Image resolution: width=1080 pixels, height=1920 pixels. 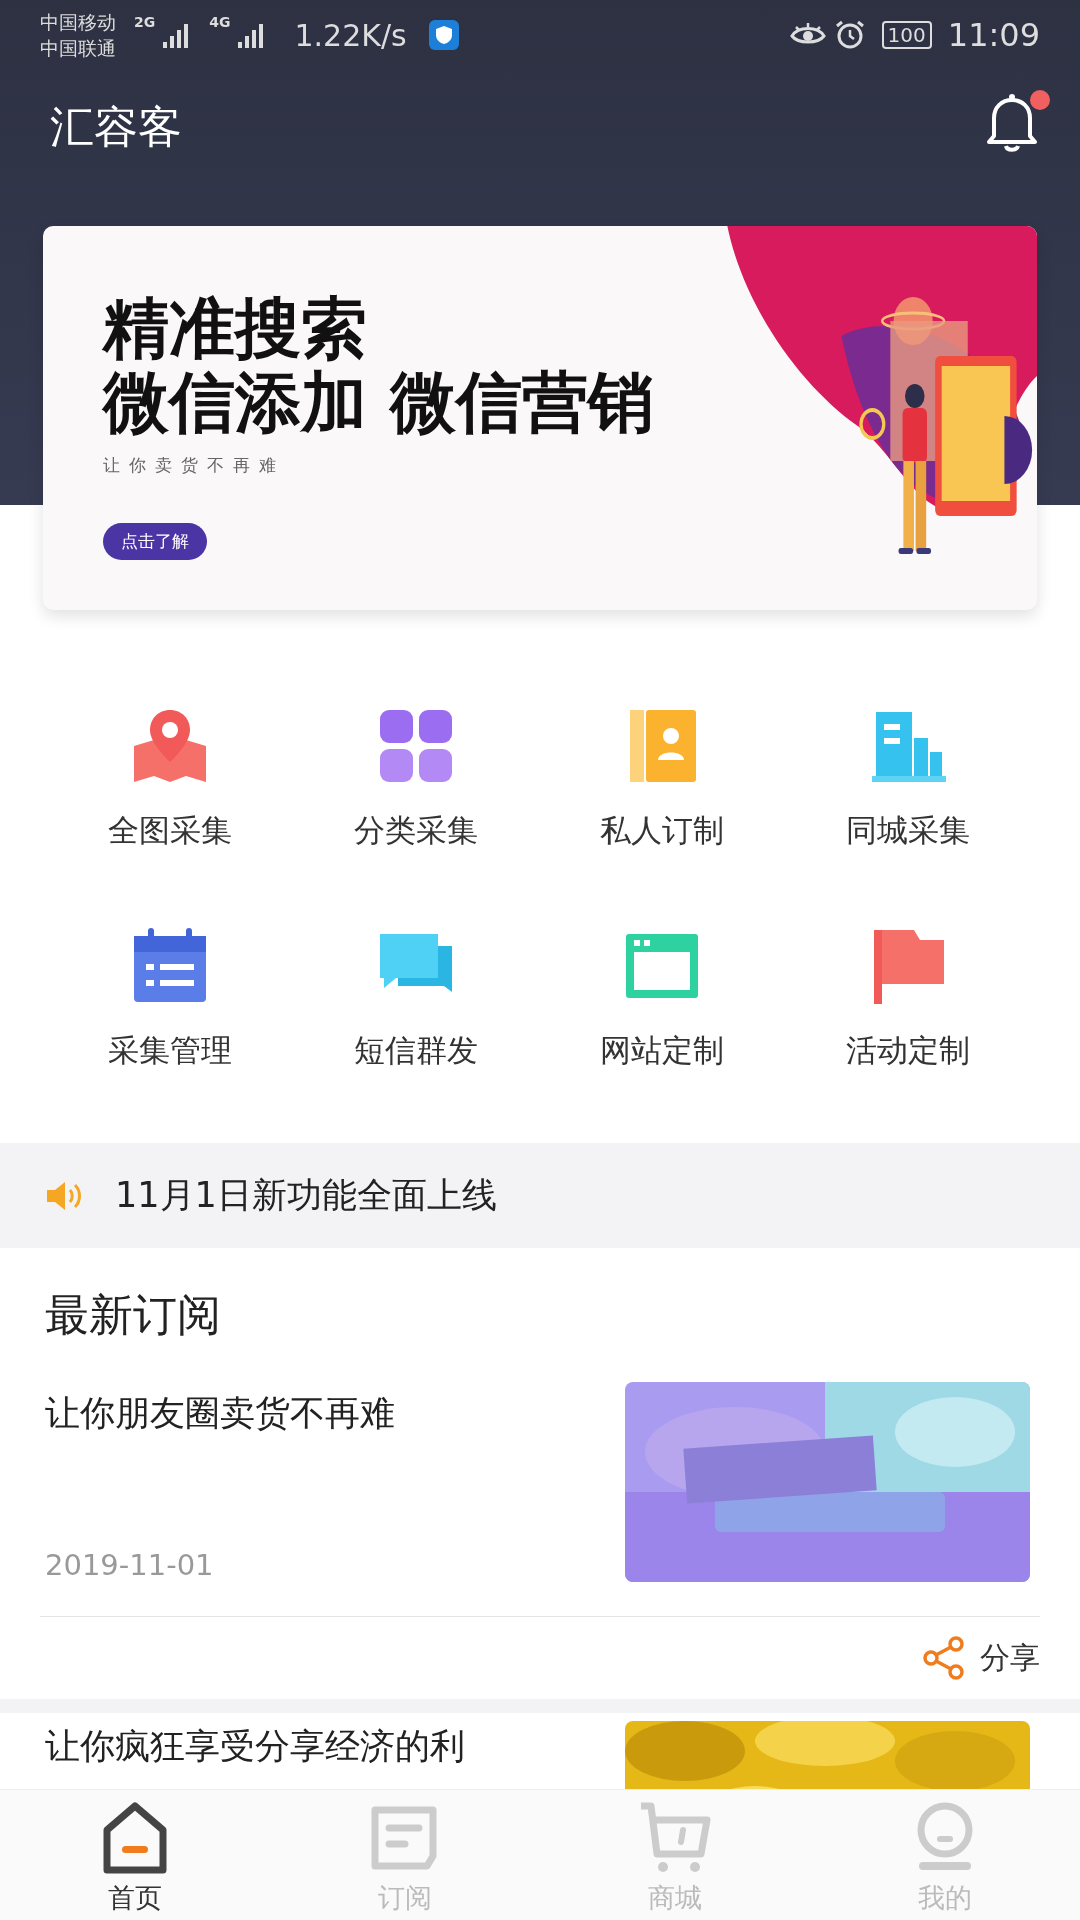 I want to click on shield-icon, so click(x=443, y=35).